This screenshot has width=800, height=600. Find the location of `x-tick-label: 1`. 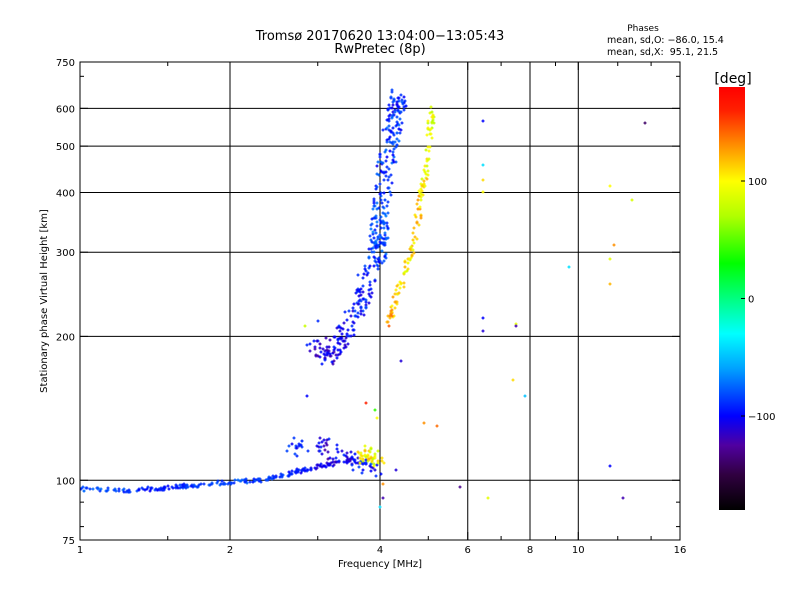

x-tick-label: 1 is located at coordinates (80, 550).